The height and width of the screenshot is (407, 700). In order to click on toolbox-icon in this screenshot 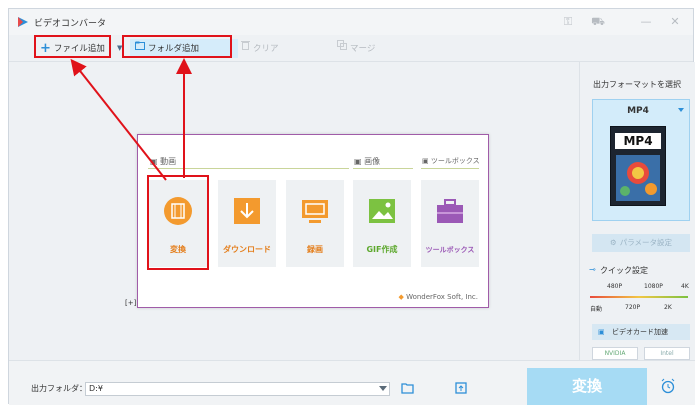, I will do `click(450, 211)`.